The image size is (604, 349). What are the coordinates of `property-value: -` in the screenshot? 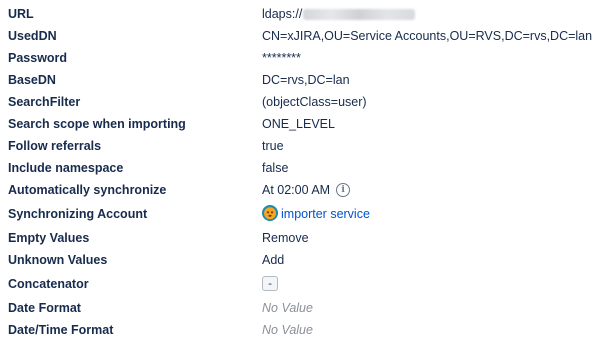 It's located at (270, 284).